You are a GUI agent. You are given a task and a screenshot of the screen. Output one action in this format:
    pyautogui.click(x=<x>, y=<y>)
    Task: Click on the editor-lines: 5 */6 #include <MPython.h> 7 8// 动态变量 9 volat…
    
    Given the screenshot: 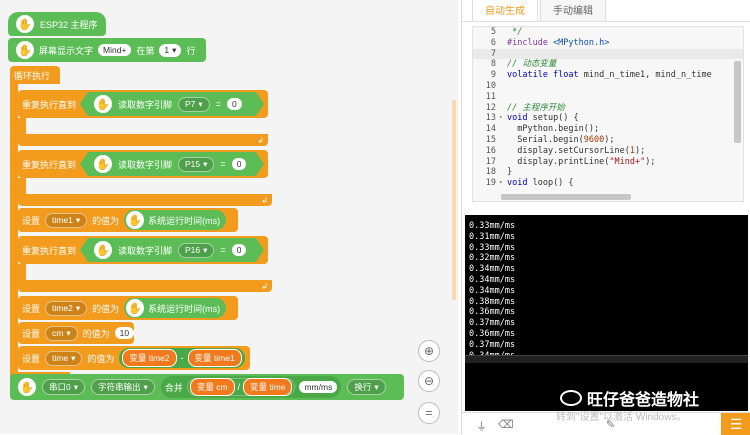 What is the action you would take?
    pyautogui.click(x=608, y=108)
    